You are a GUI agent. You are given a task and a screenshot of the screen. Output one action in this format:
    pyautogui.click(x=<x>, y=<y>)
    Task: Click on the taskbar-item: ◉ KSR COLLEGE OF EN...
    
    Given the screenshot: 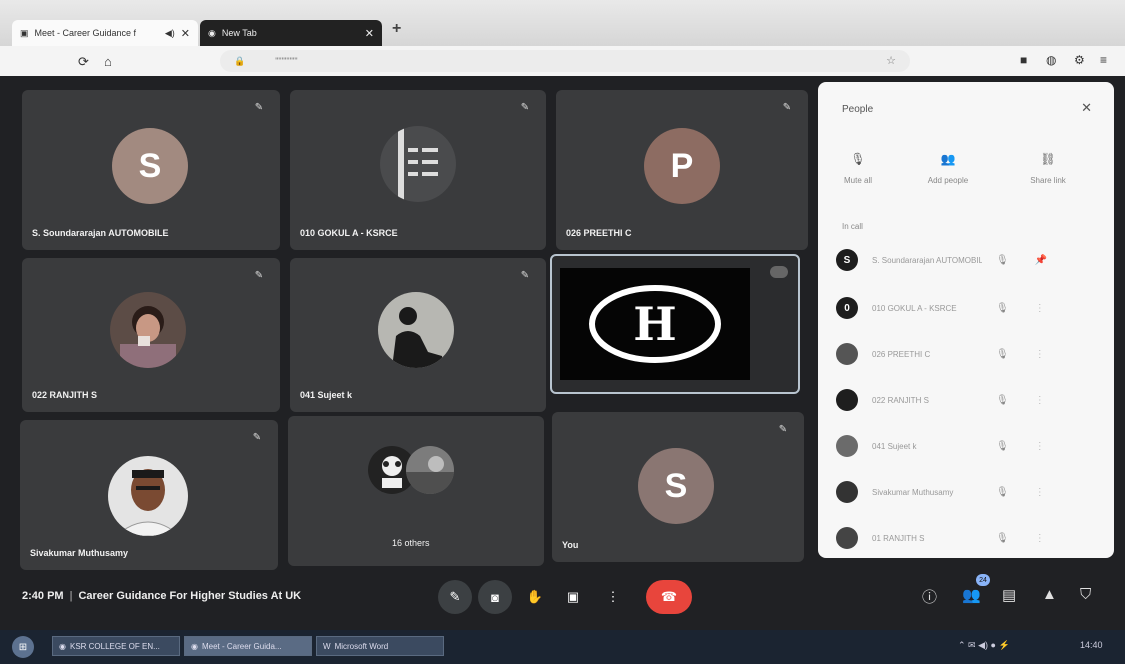 What is the action you would take?
    pyautogui.click(x=116, y=646)
    